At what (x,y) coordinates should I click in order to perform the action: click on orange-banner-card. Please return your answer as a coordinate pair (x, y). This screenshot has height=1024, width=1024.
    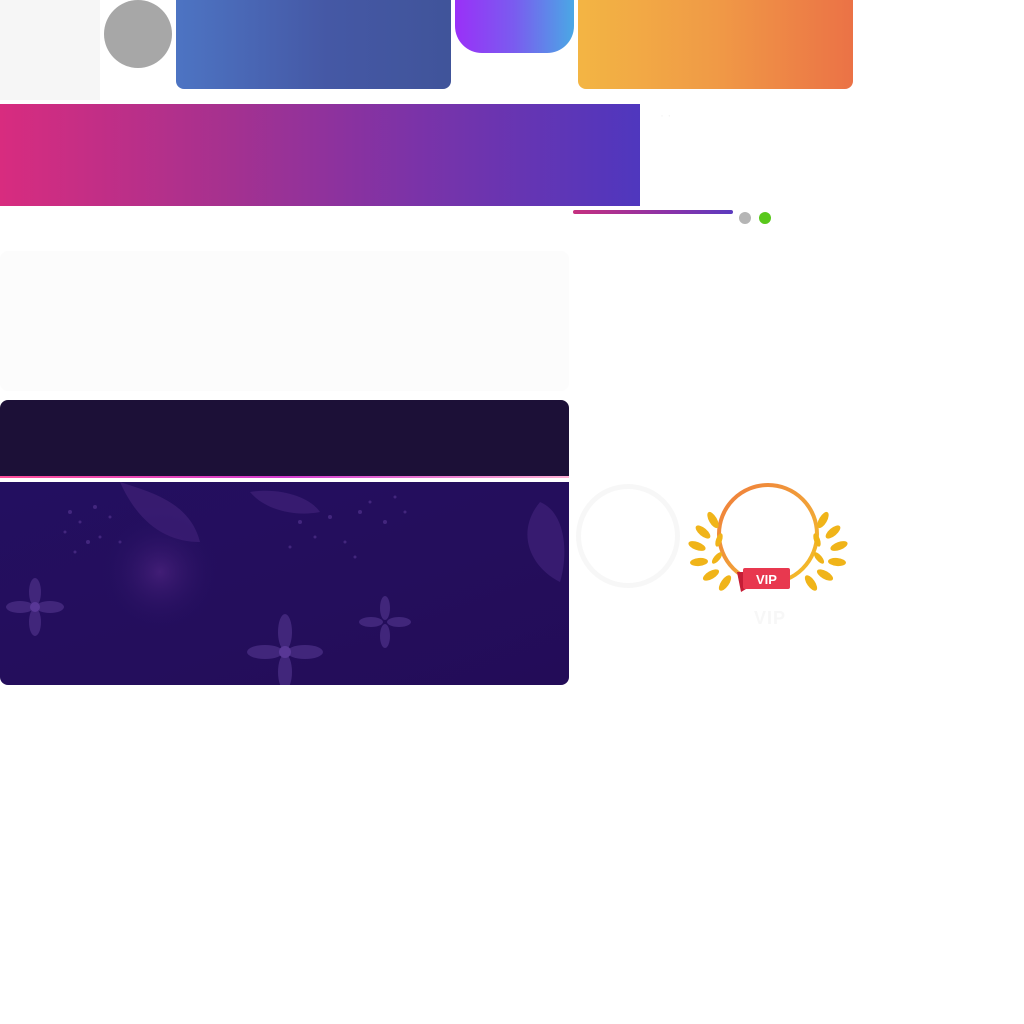
    Looking at the image, I should click on (715, 44).